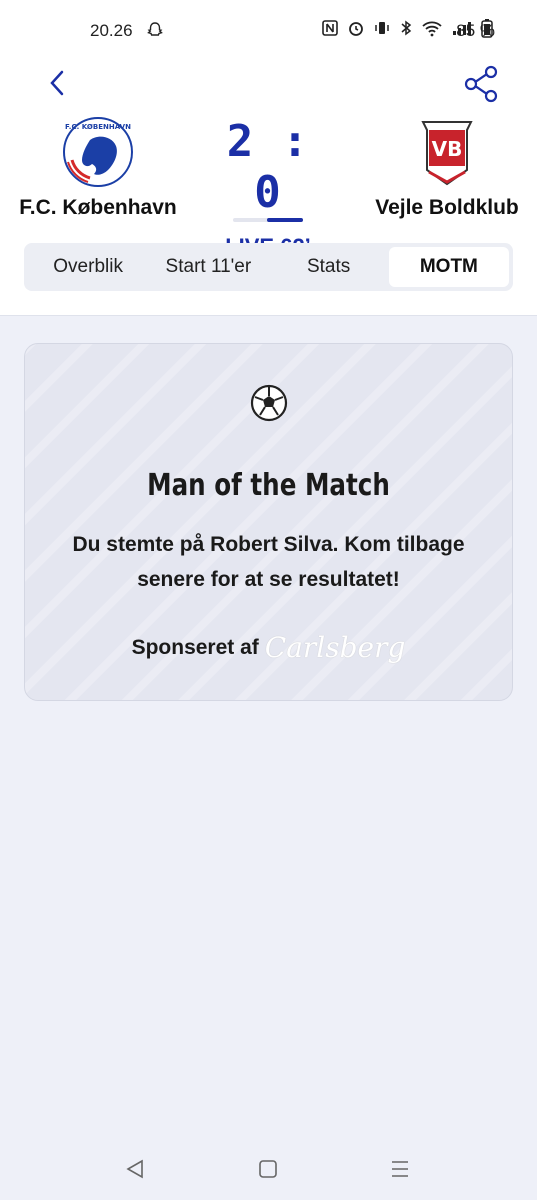 The width and height of the screenshot is (537, 1200). I want to click on vibrate-icon, so click(382, 30).